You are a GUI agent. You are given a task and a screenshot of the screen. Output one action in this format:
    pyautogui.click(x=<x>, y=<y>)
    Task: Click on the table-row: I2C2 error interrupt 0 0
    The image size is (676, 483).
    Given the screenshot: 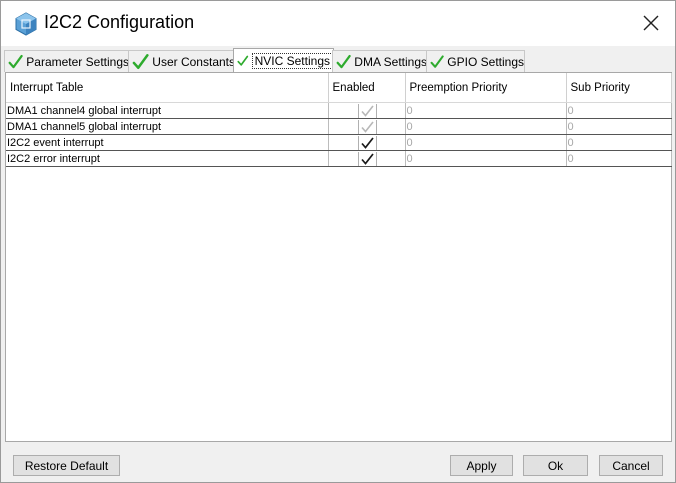 What is the action you would take?
    pyautogui.click(x=339, y=158)
    